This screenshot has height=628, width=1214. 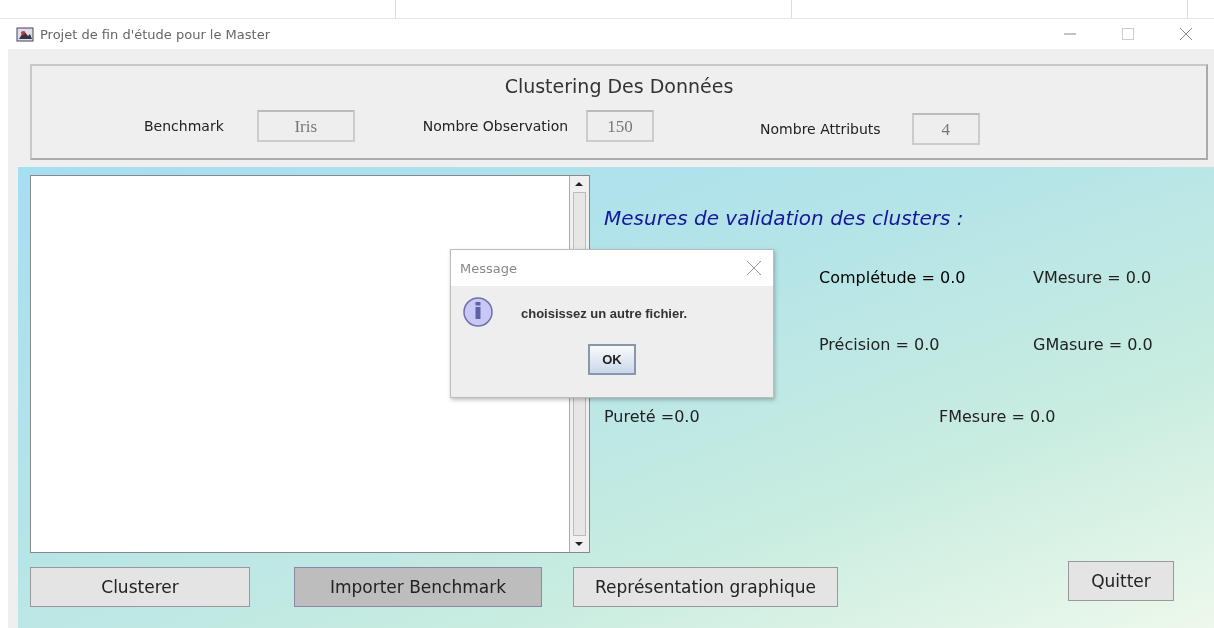 I want to click on dialog-message: choisissez un autre fichier., so click(x=604, y=313).